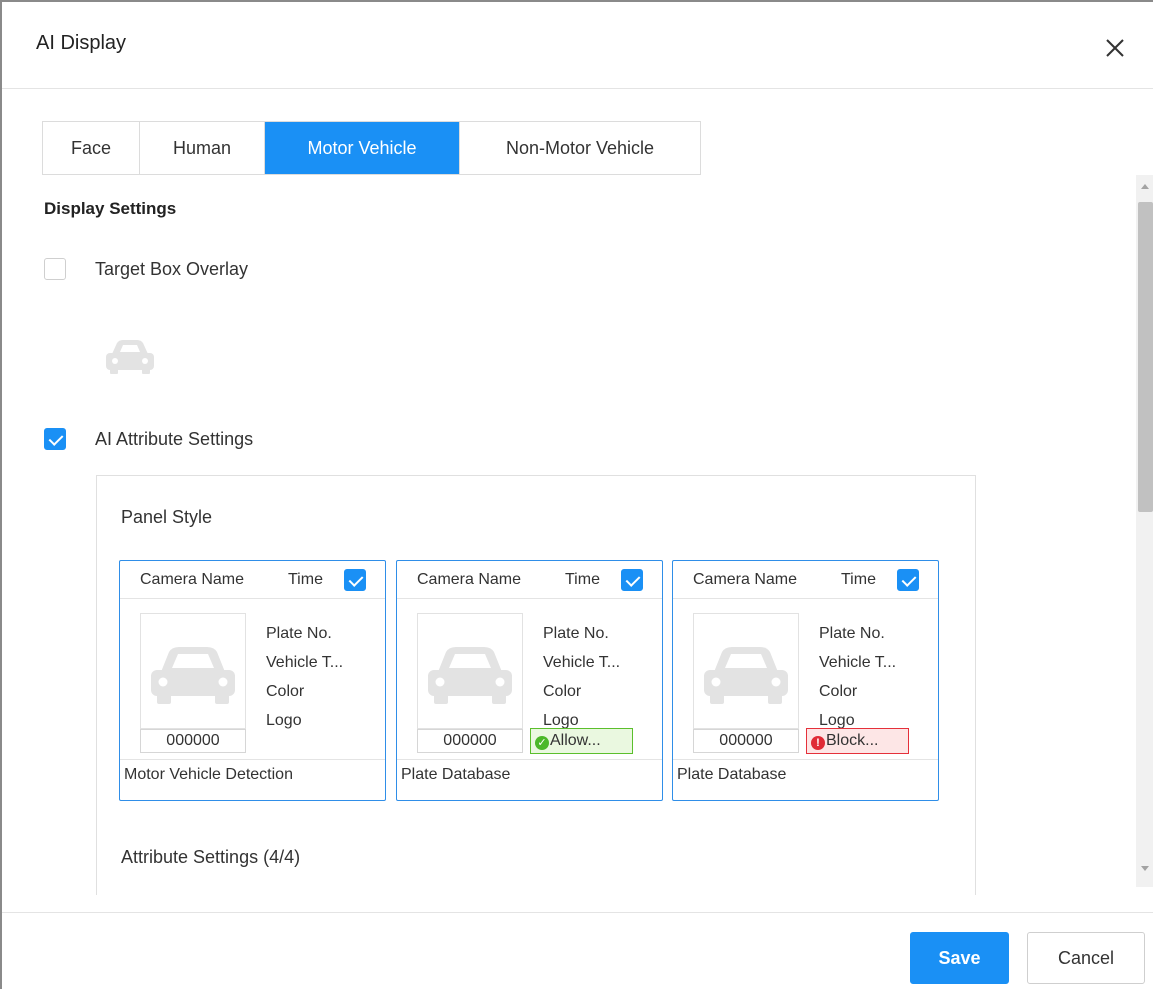 This screenshot has height=989, width=1153. Describe the element at coordinates (1145, 186) in the screenshot. I see `scroll-up-arrow-icon` at that location.